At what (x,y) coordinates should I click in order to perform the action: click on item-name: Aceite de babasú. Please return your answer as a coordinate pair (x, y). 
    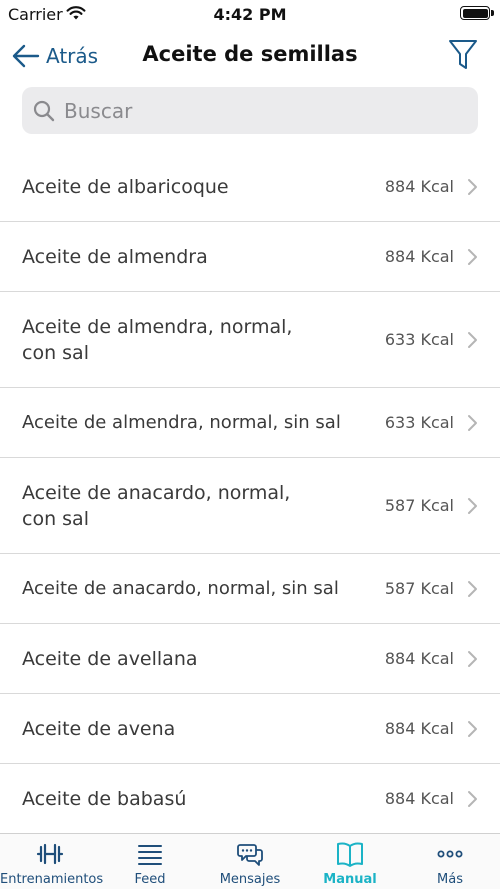
    Looking at the image, I should click on (104, 798).